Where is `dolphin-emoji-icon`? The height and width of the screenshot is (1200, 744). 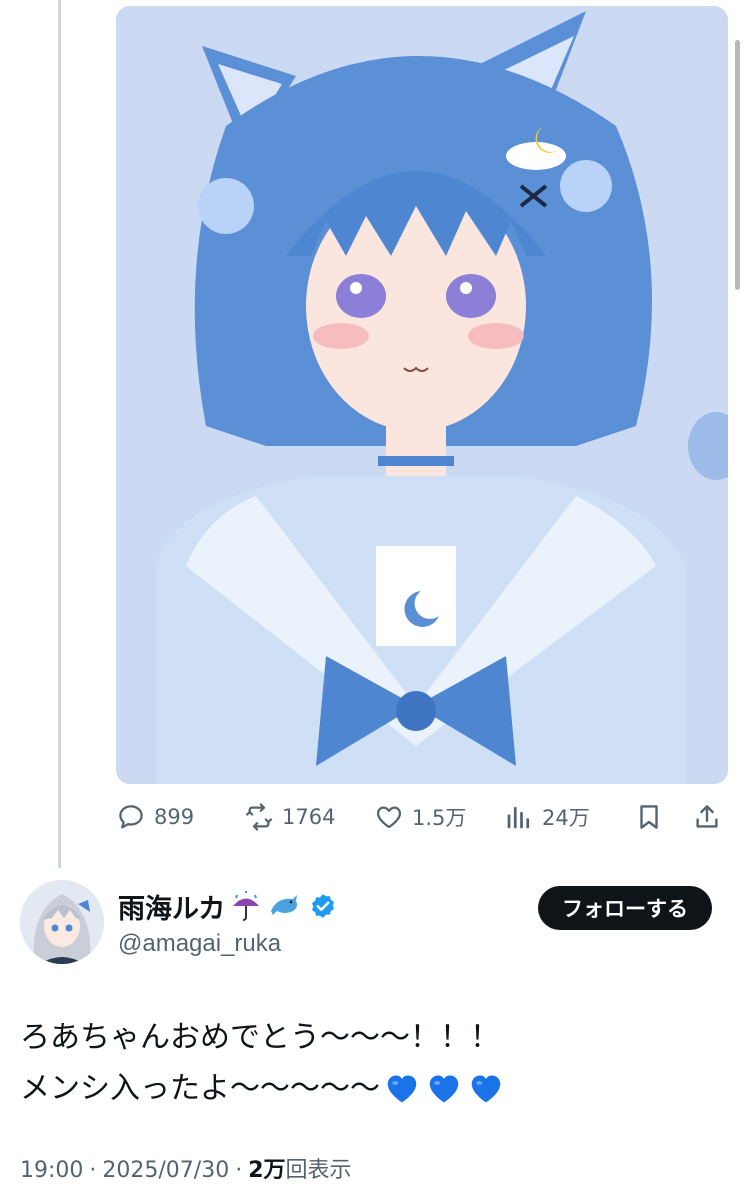 dolphin-emoji-icon is located at coordinates (284, 906).